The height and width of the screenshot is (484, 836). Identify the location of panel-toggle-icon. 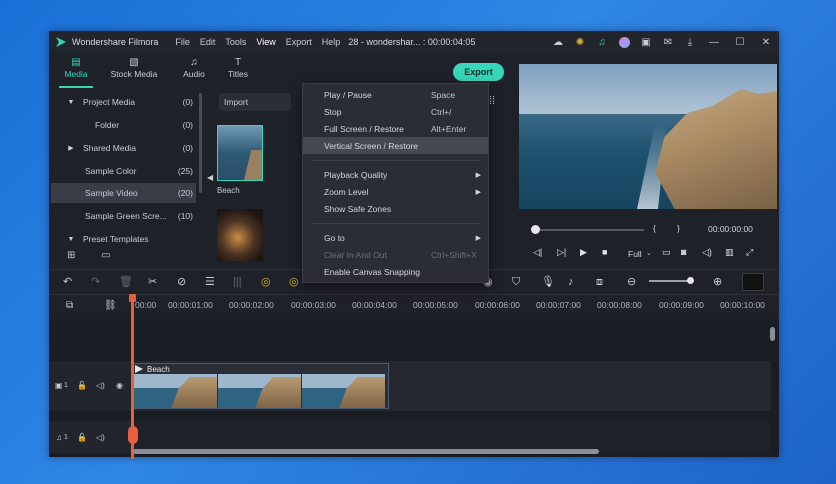
(753, 282).